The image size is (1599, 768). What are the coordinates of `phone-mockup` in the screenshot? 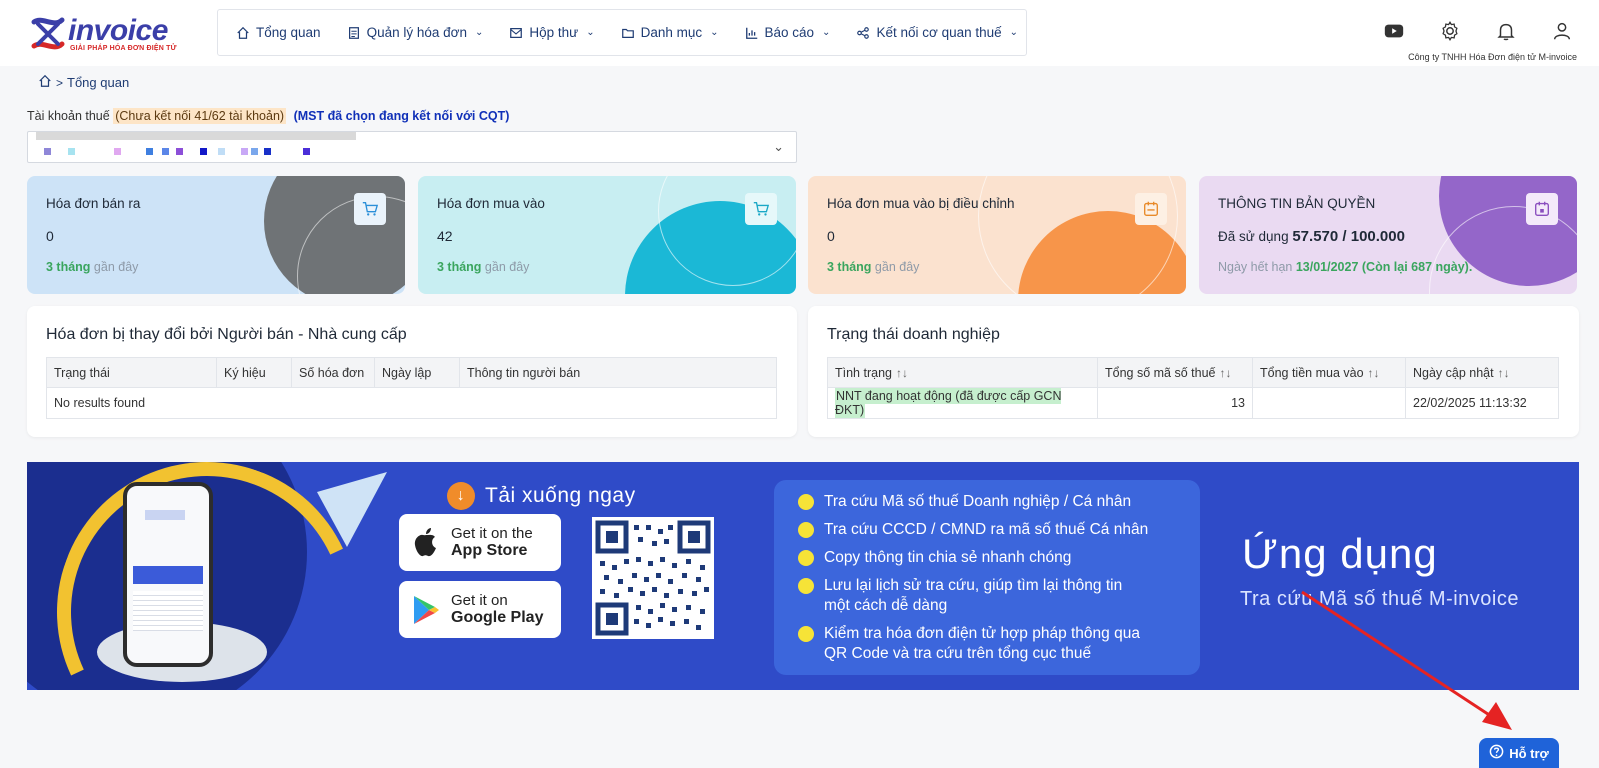 It's located at (168, 574).